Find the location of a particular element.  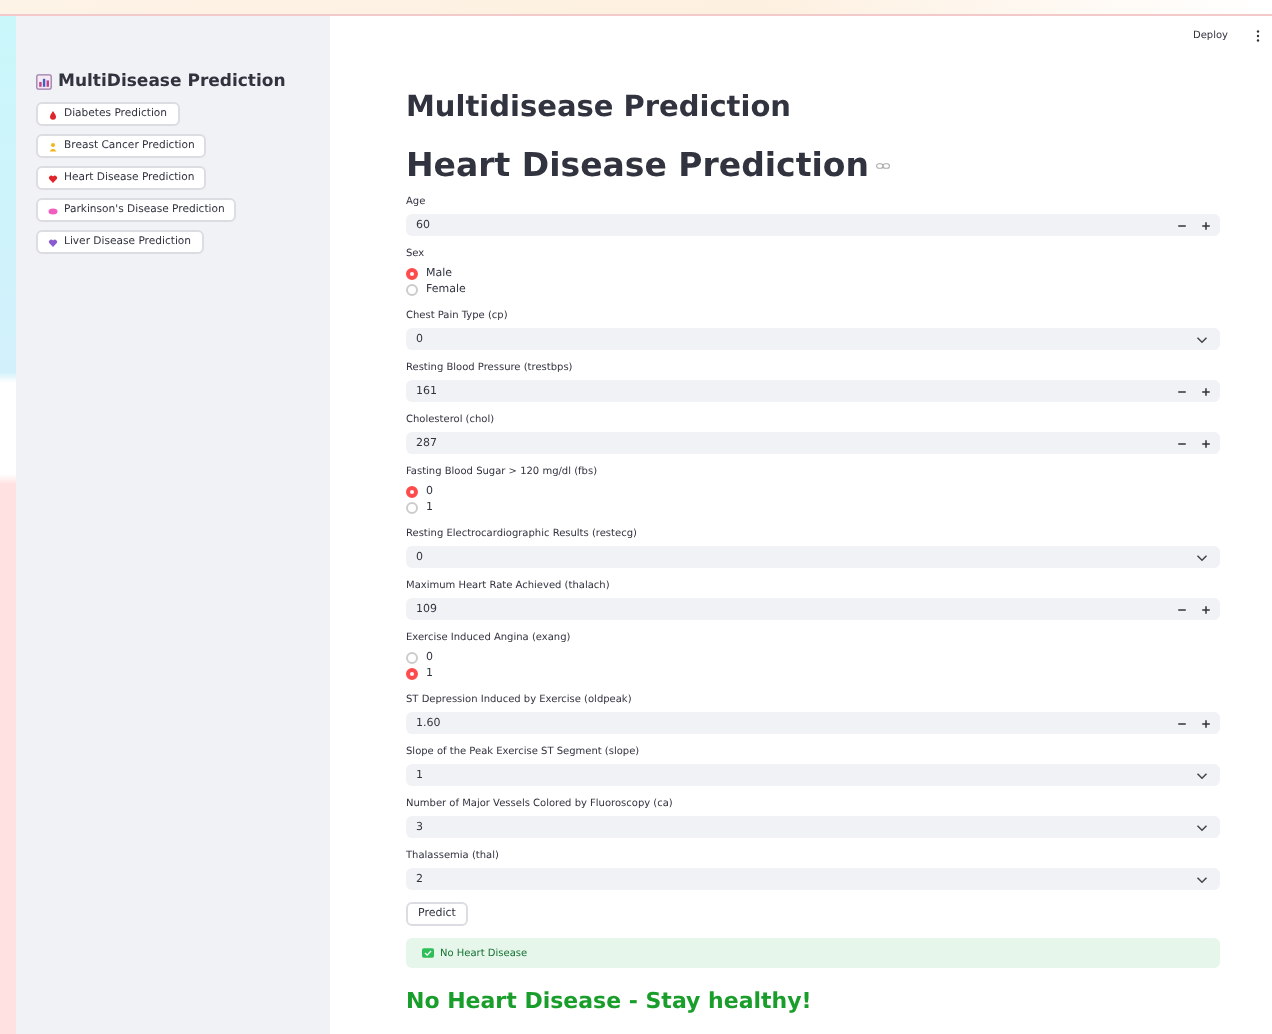

section-title: Heart Disease Prediction is located at coordinates (637, 165).